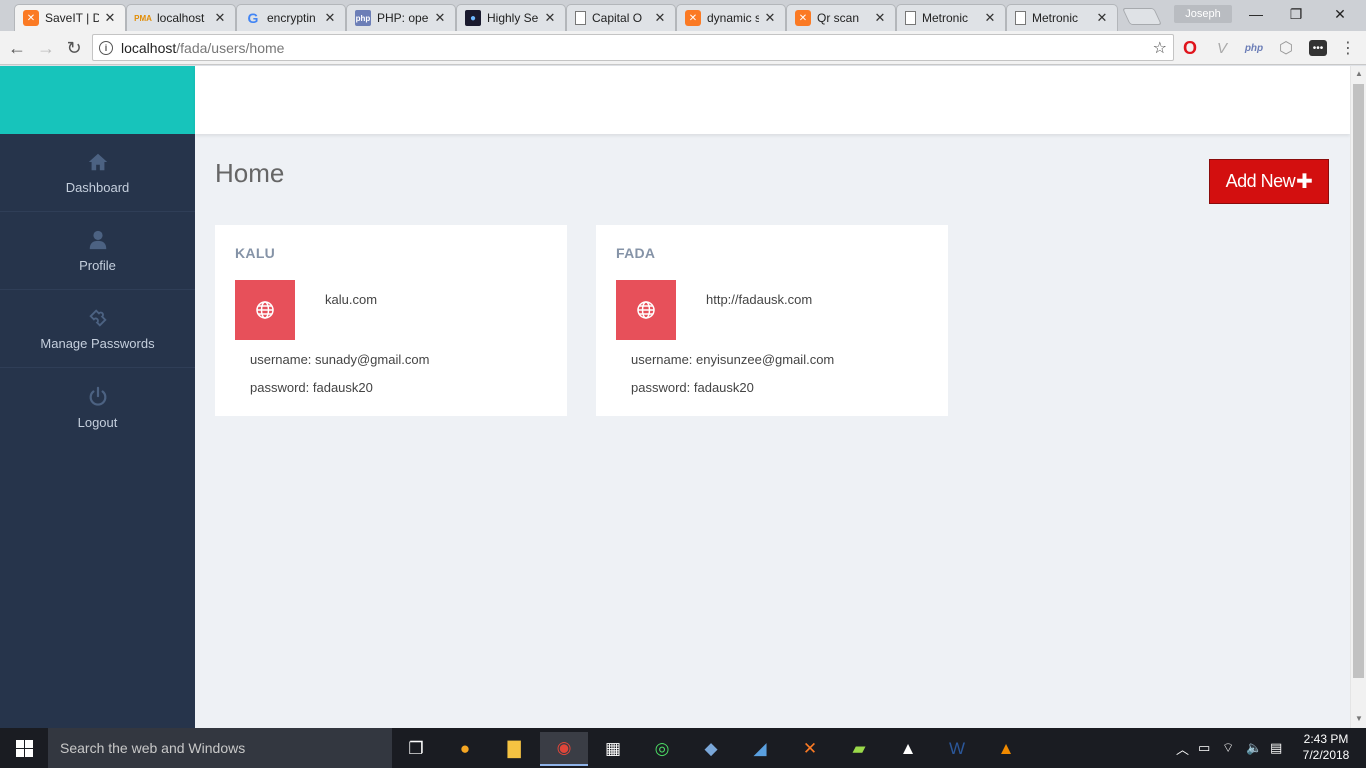 The width and height of the screenshot is (1366, 768). Describe the element at coordinates (1204, 748) in the screenshot. I see `battery-icon: ▭` at that location.